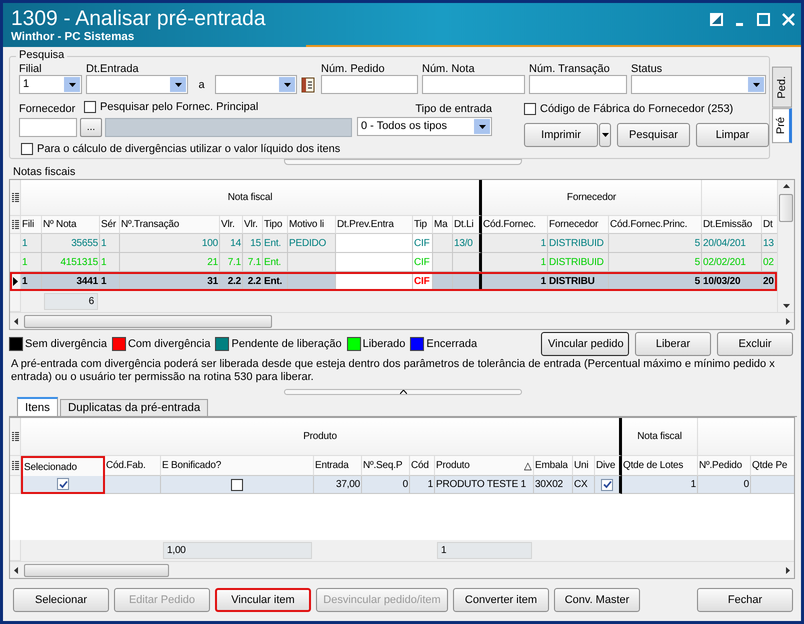 This screenshot has height=624, width=804. What do you see at coordinates (597, 600) in the screenshot?
I see `action-button: Conv. Master` at bounding box center [597, 600].